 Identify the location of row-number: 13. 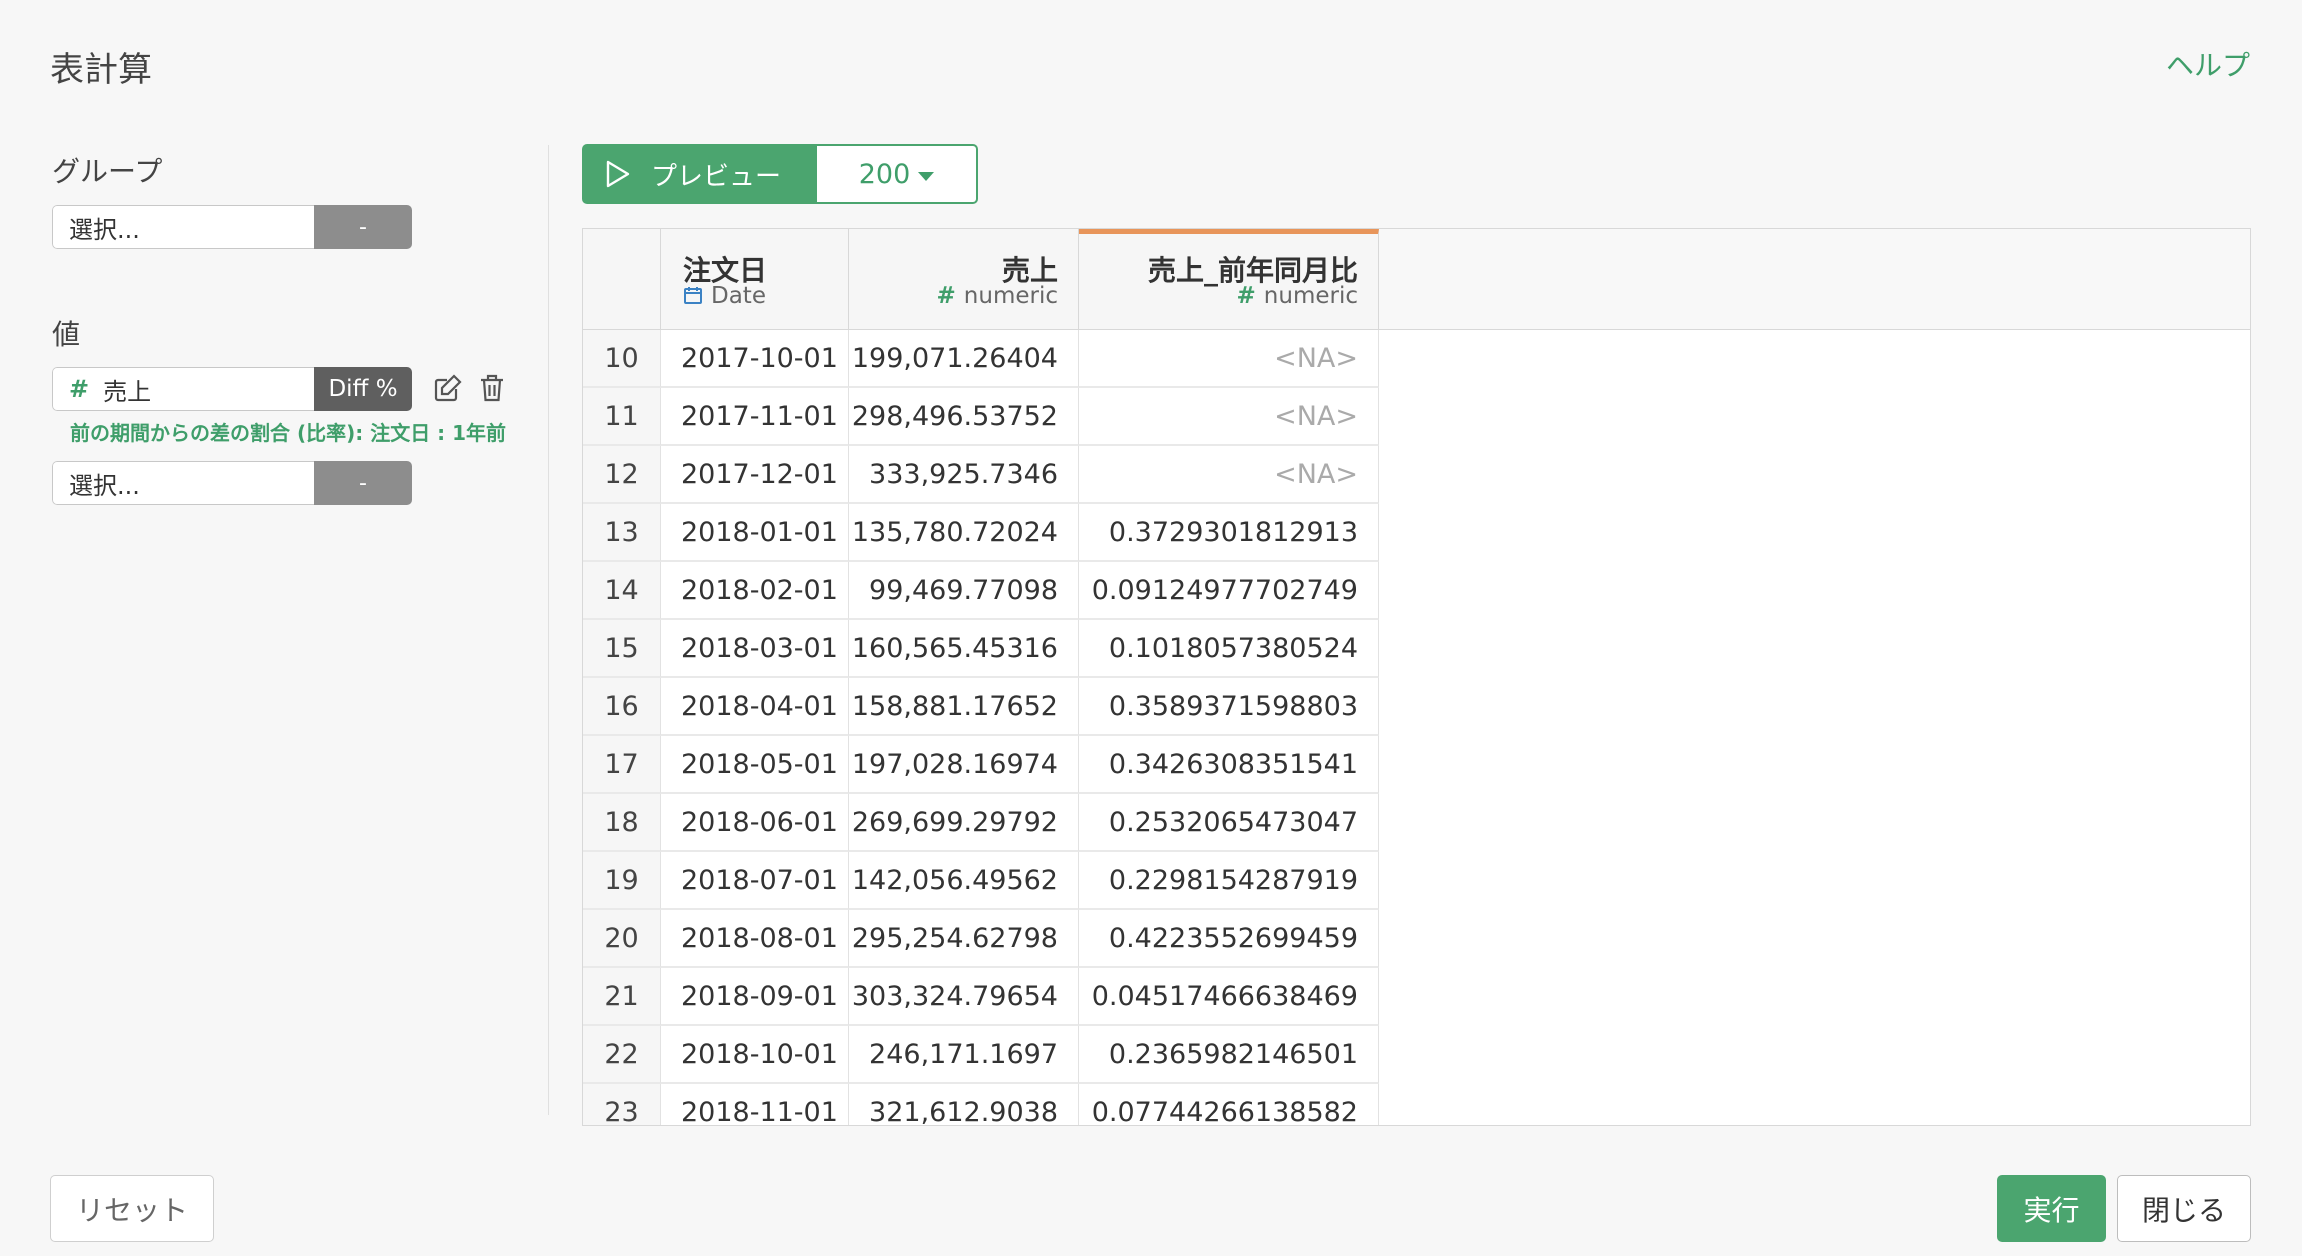
(622, 533).